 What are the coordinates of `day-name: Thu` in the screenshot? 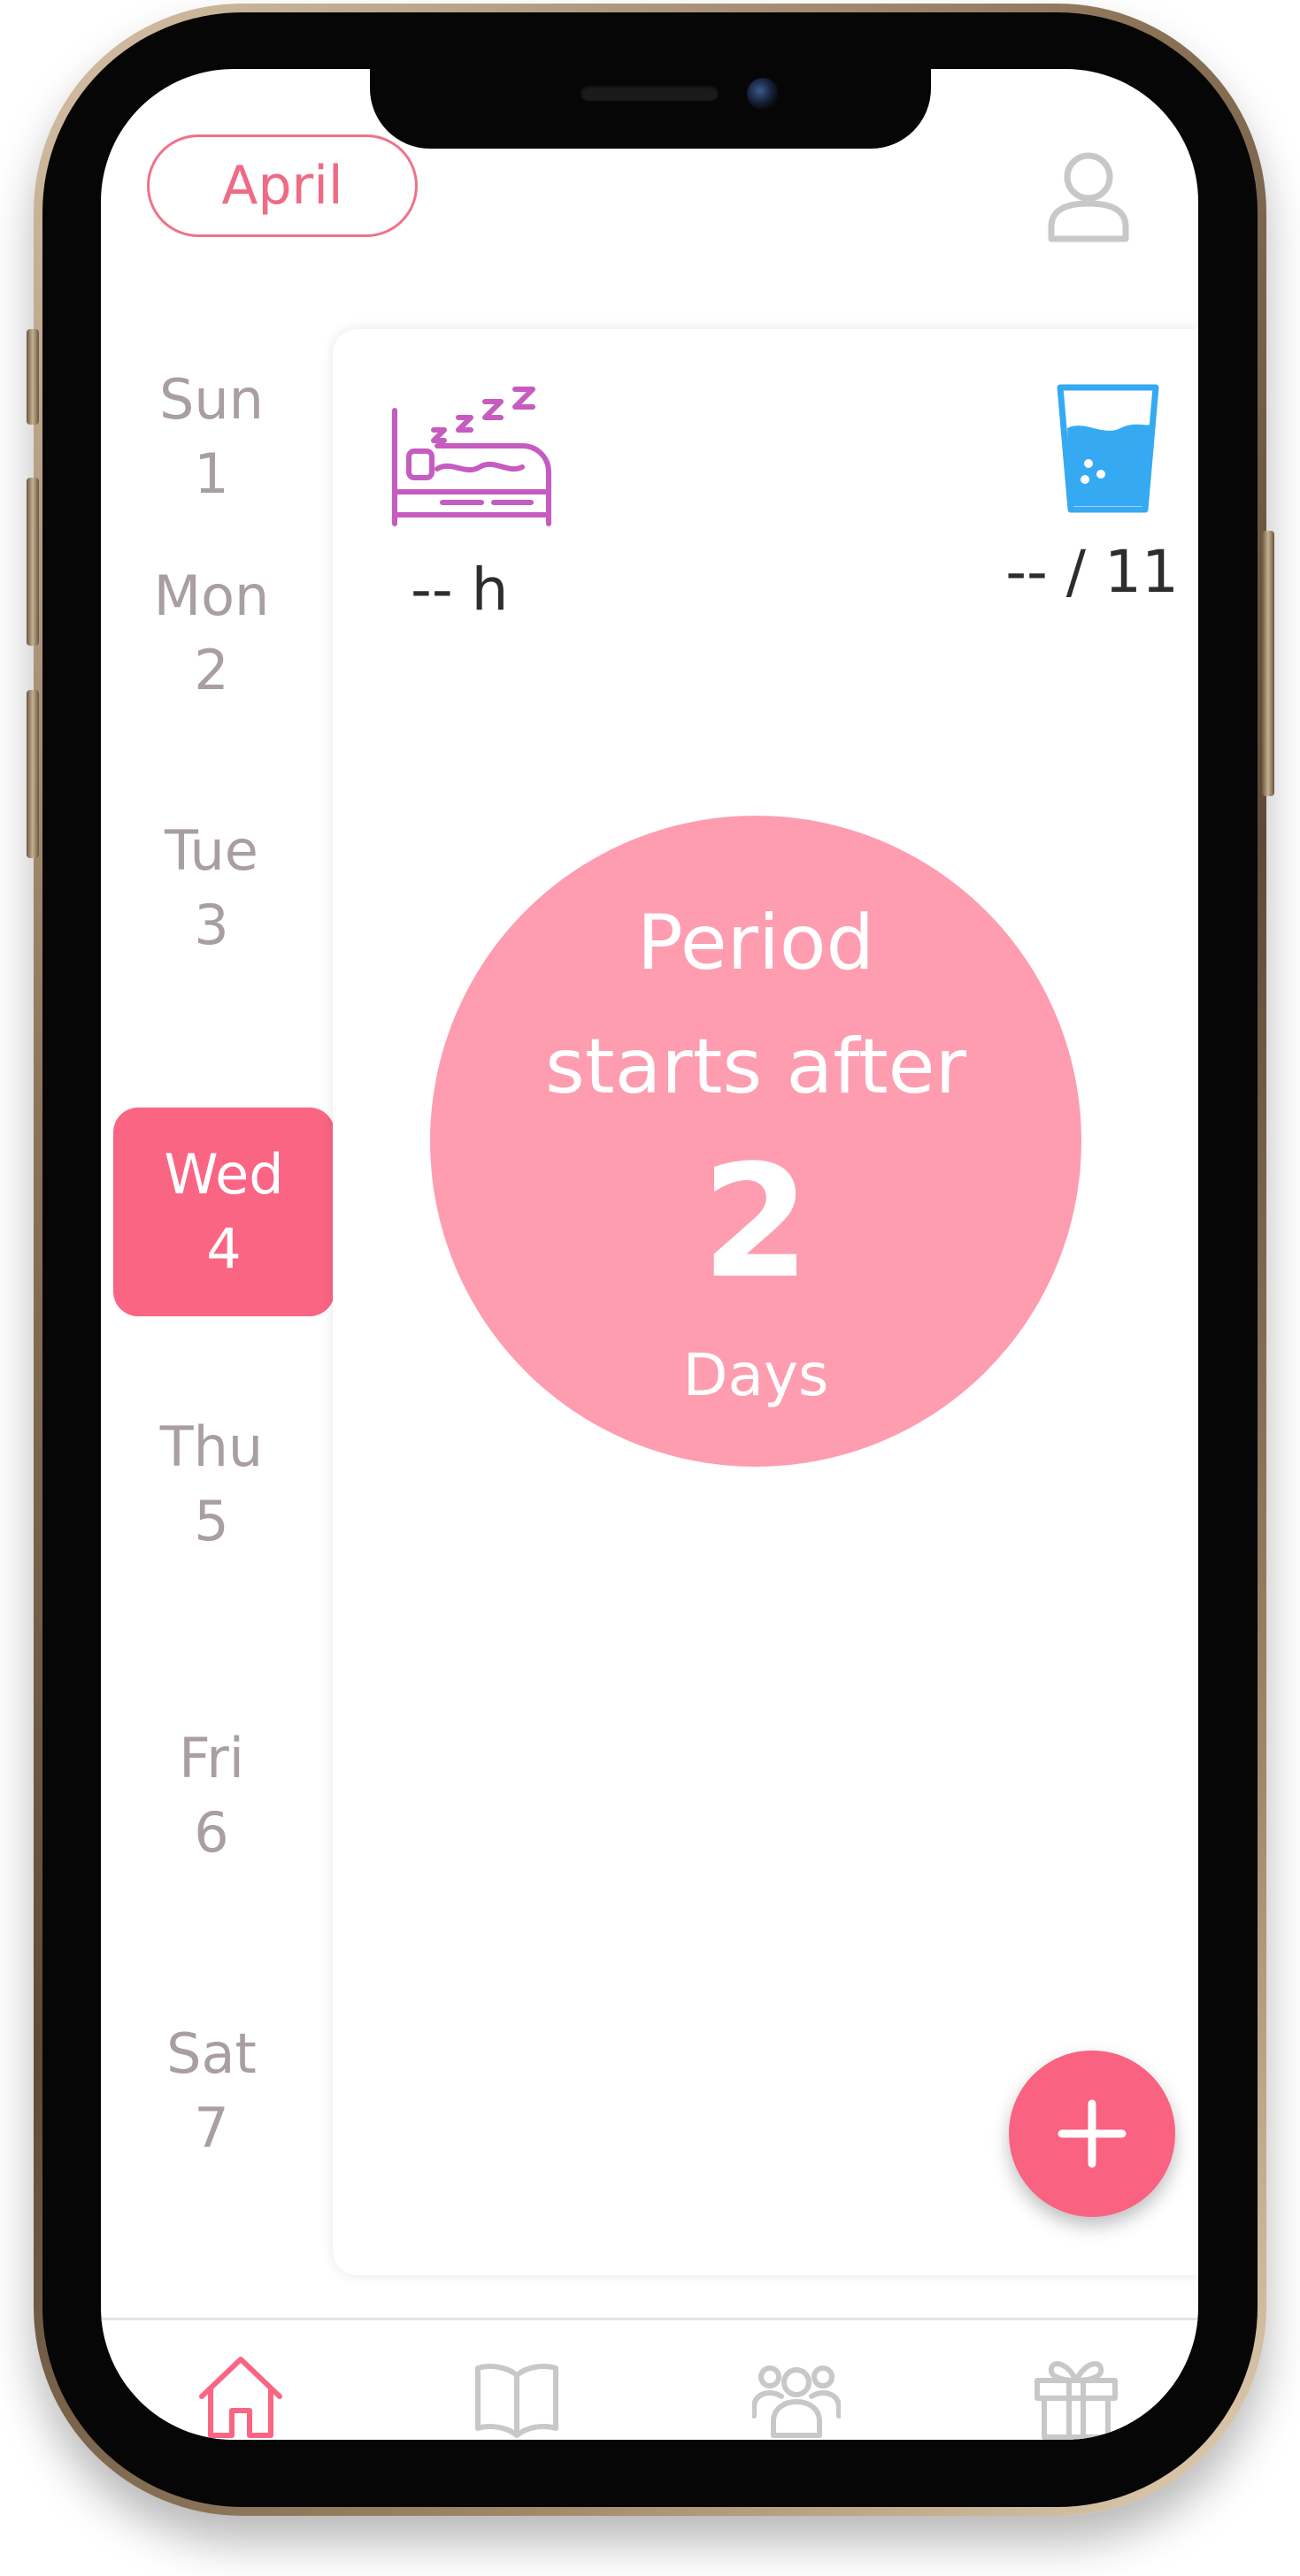 It's located at (211, 1446).